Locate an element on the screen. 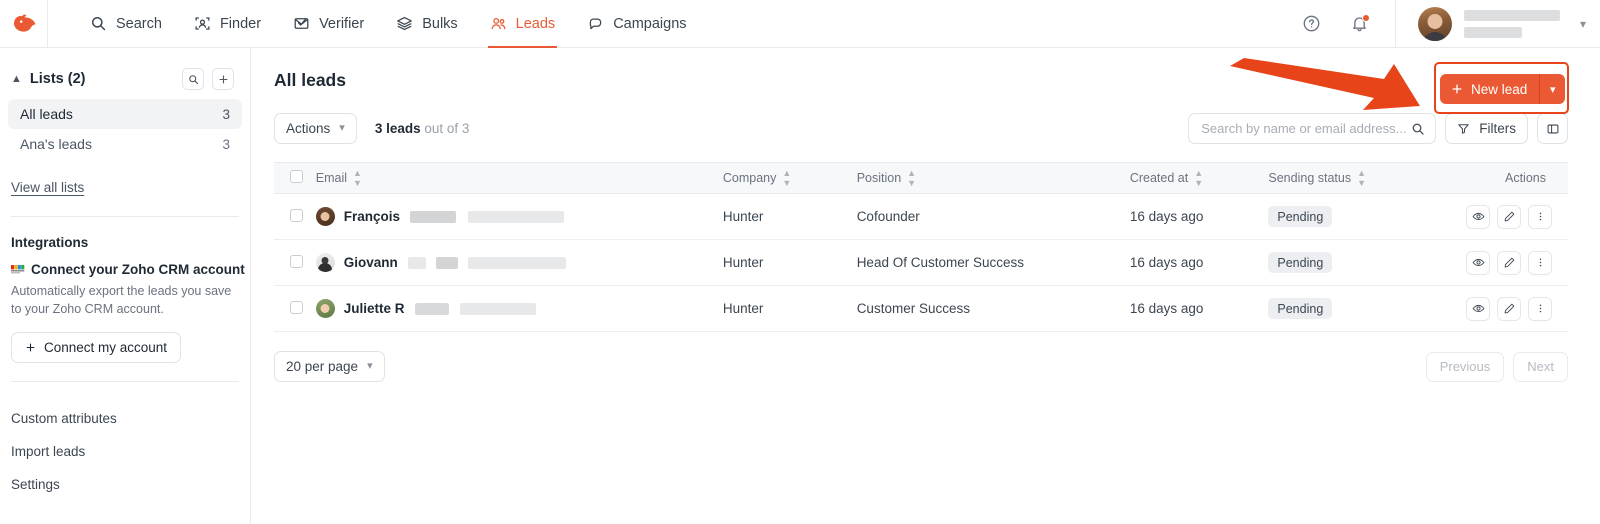 The height and width of the screenshot is (524, 1600). next-page-button: Next is located at coordinates (1540, 366).